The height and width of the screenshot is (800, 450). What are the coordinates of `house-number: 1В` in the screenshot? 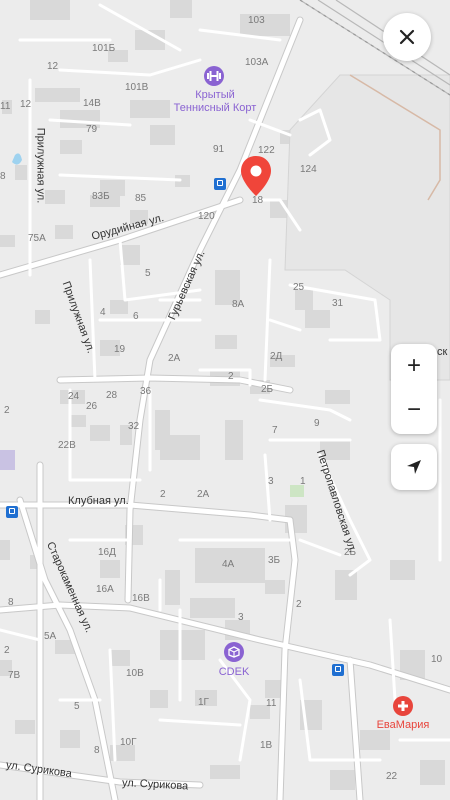 It's located at (266, 745).